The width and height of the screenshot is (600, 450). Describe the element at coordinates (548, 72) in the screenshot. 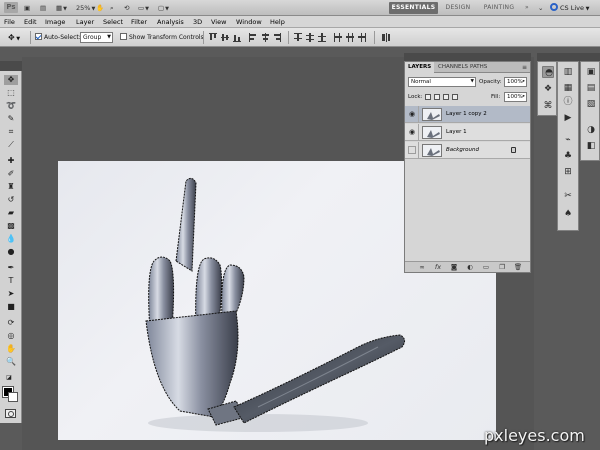

I see `3d-icon: ◓` at that location.